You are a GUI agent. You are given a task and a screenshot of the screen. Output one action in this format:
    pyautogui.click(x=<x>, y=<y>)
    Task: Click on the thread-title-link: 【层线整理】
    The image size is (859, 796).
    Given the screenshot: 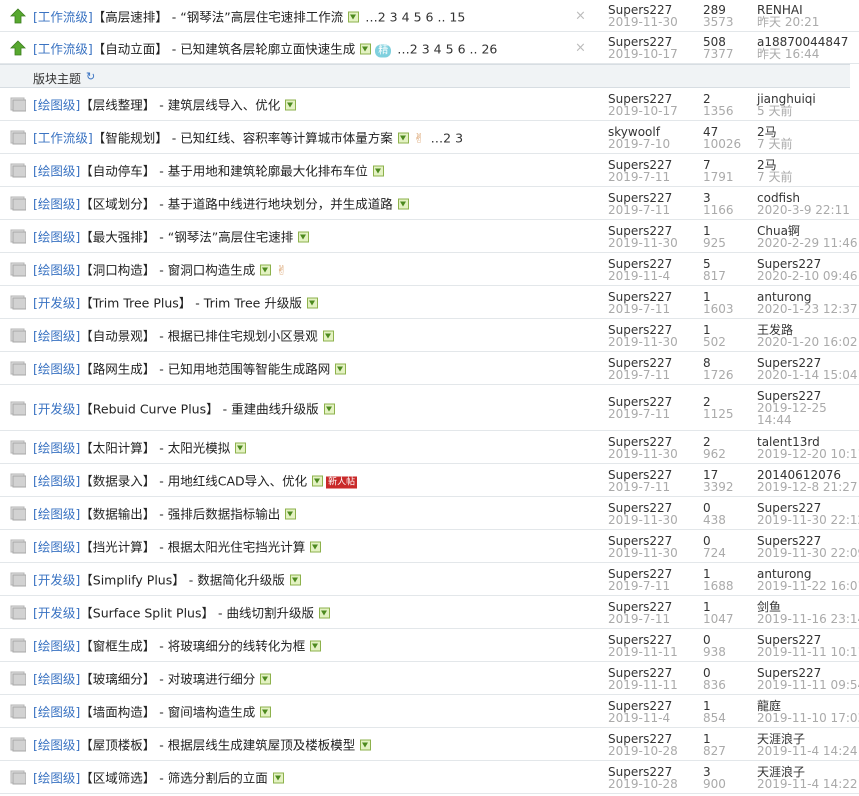 What is the action you would take?
    pyautogui.click(x=117, y=105)
    